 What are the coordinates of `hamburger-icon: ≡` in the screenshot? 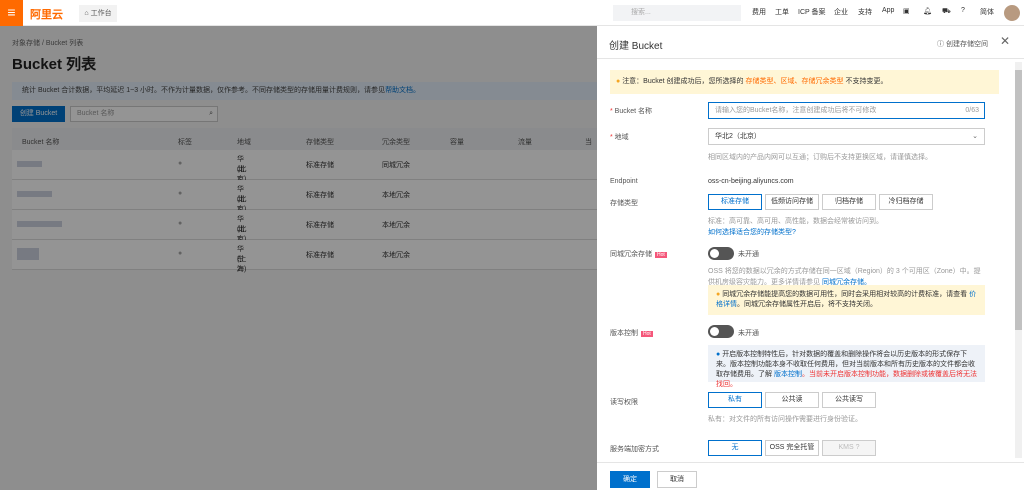 It's located at (11, 13).